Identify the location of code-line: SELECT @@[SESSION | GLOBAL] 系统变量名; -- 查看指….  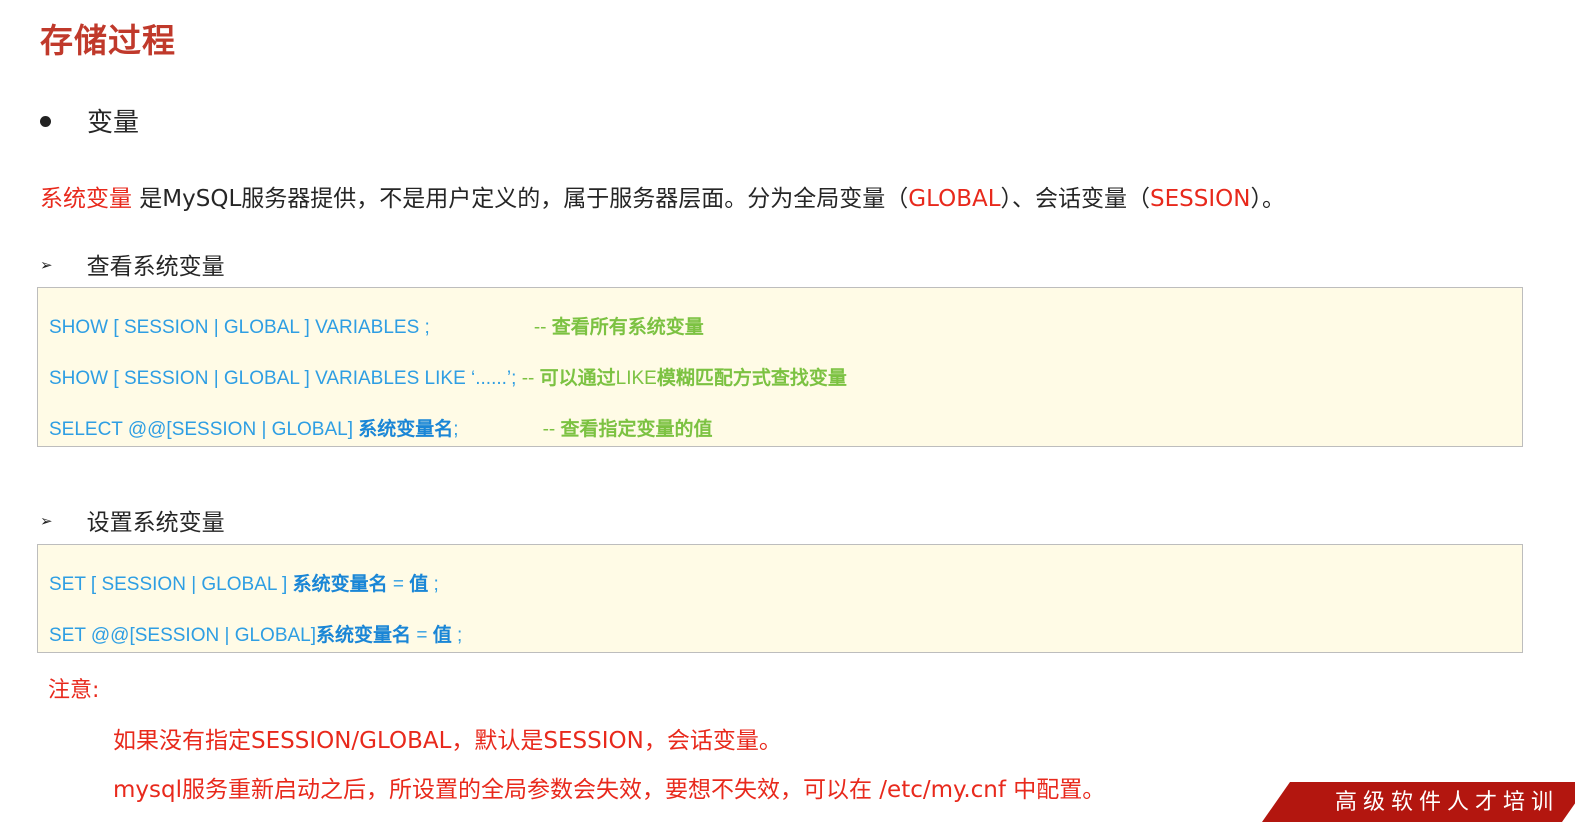
(381, 427).